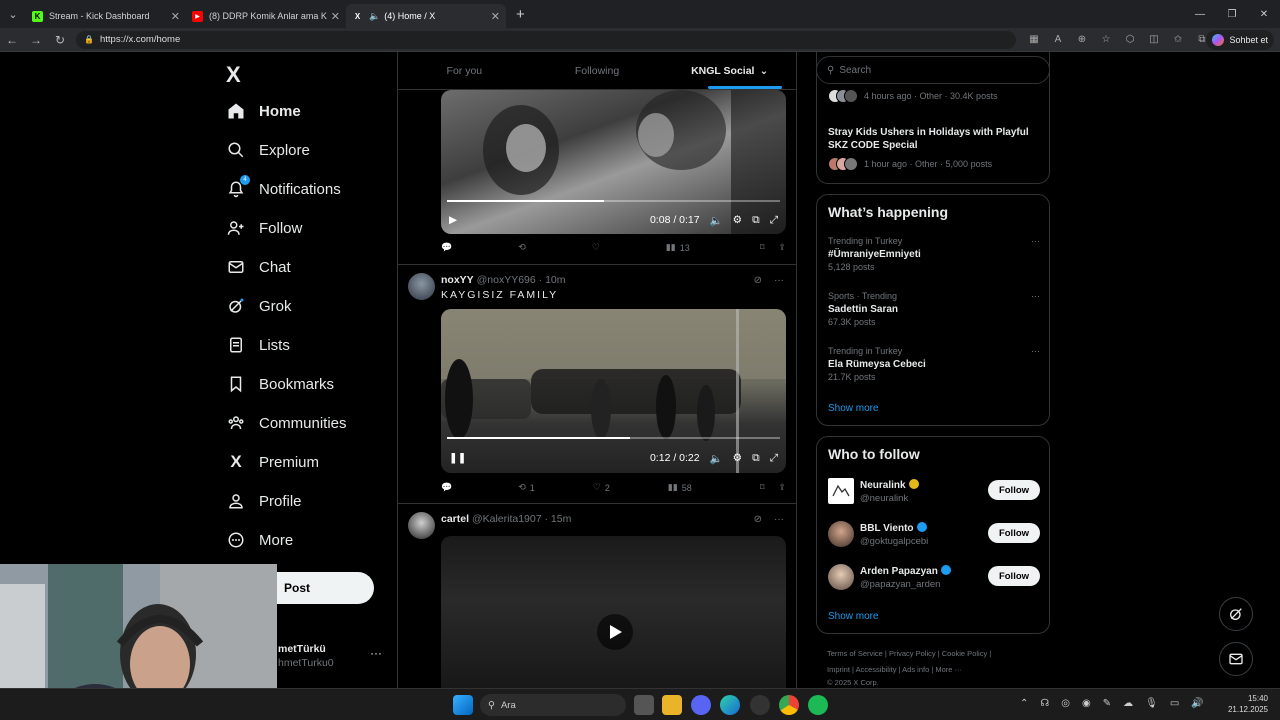  What do you see at coordinates (522, 247) in the screenshot?
I see `repost-icon: ⟲` at bounding box center [522, 247].